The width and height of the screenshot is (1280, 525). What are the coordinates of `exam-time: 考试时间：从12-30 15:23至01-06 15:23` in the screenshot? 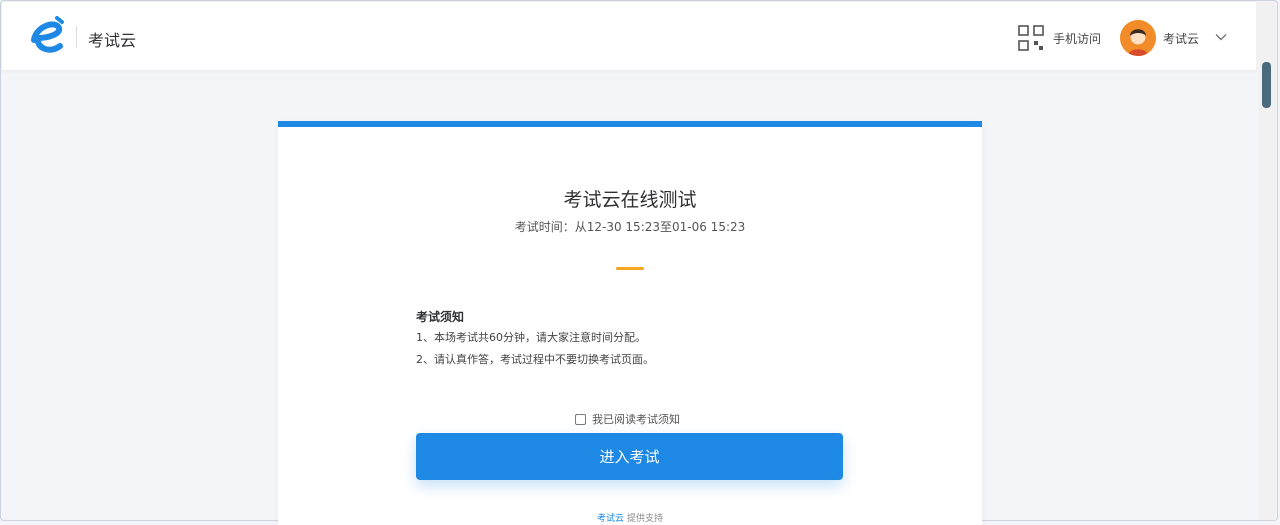 It's located at (630, 226).